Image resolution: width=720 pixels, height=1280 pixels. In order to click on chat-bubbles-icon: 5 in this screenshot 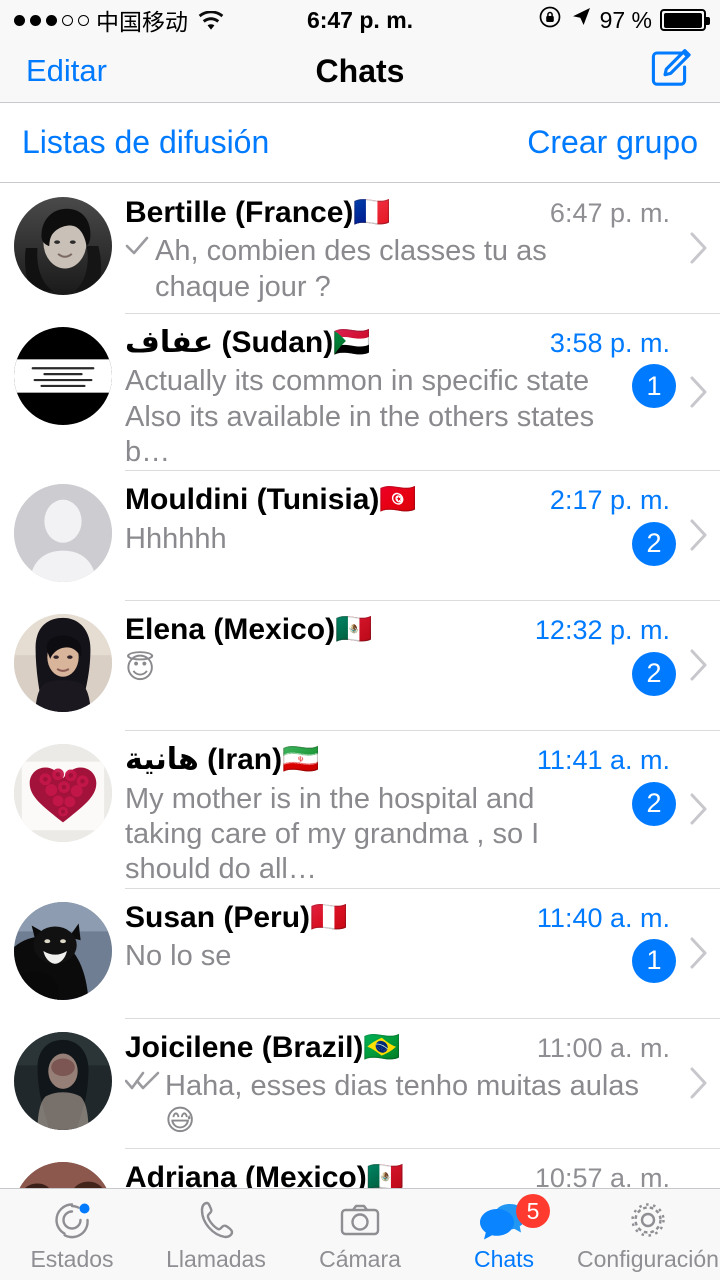, I will do `click(515, 1218)`.